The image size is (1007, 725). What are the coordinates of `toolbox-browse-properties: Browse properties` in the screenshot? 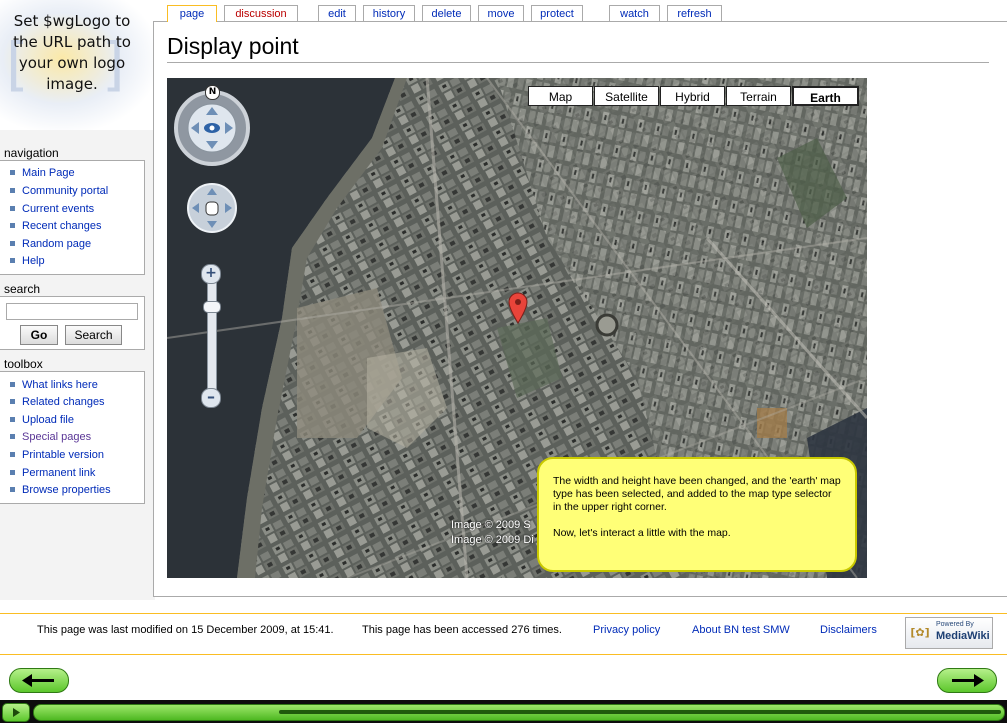 It's located at (60, 490).